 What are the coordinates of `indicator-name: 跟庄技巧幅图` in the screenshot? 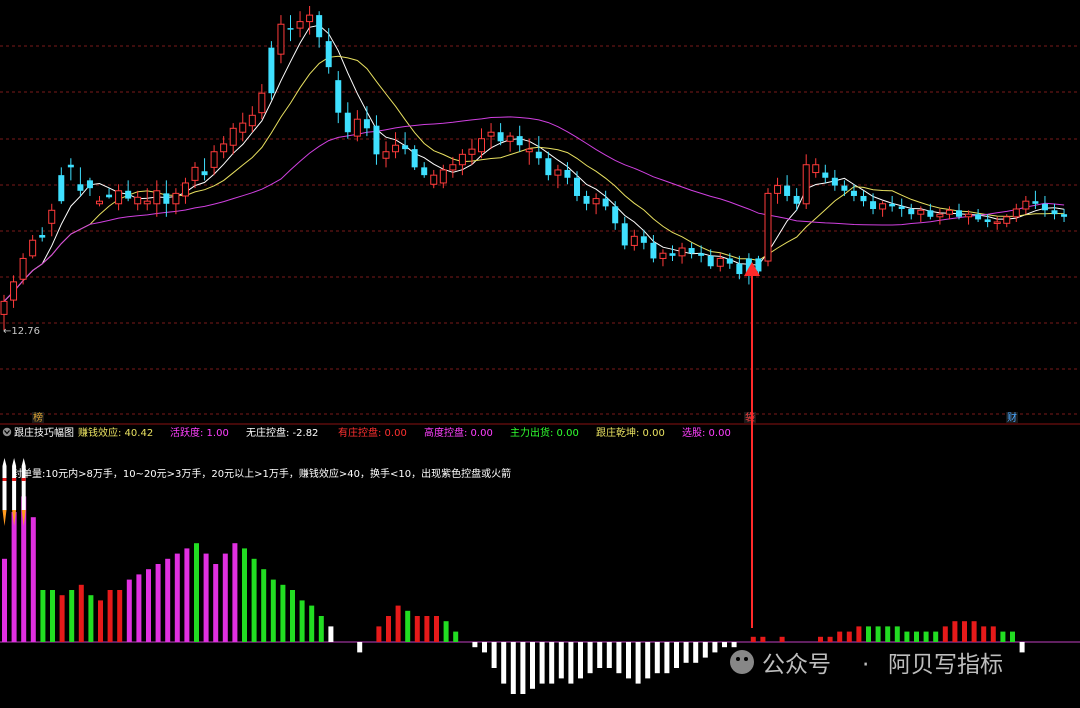 It's located at (44, 432).